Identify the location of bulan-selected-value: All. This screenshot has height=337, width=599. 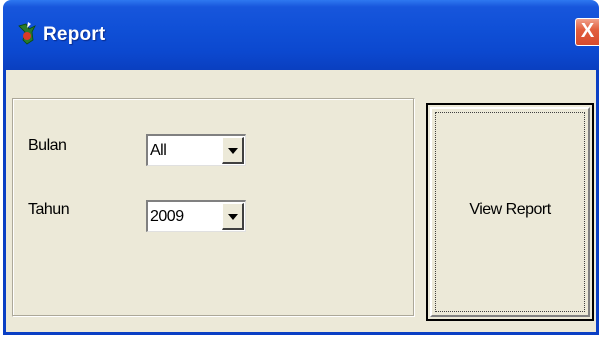
(158, 150).